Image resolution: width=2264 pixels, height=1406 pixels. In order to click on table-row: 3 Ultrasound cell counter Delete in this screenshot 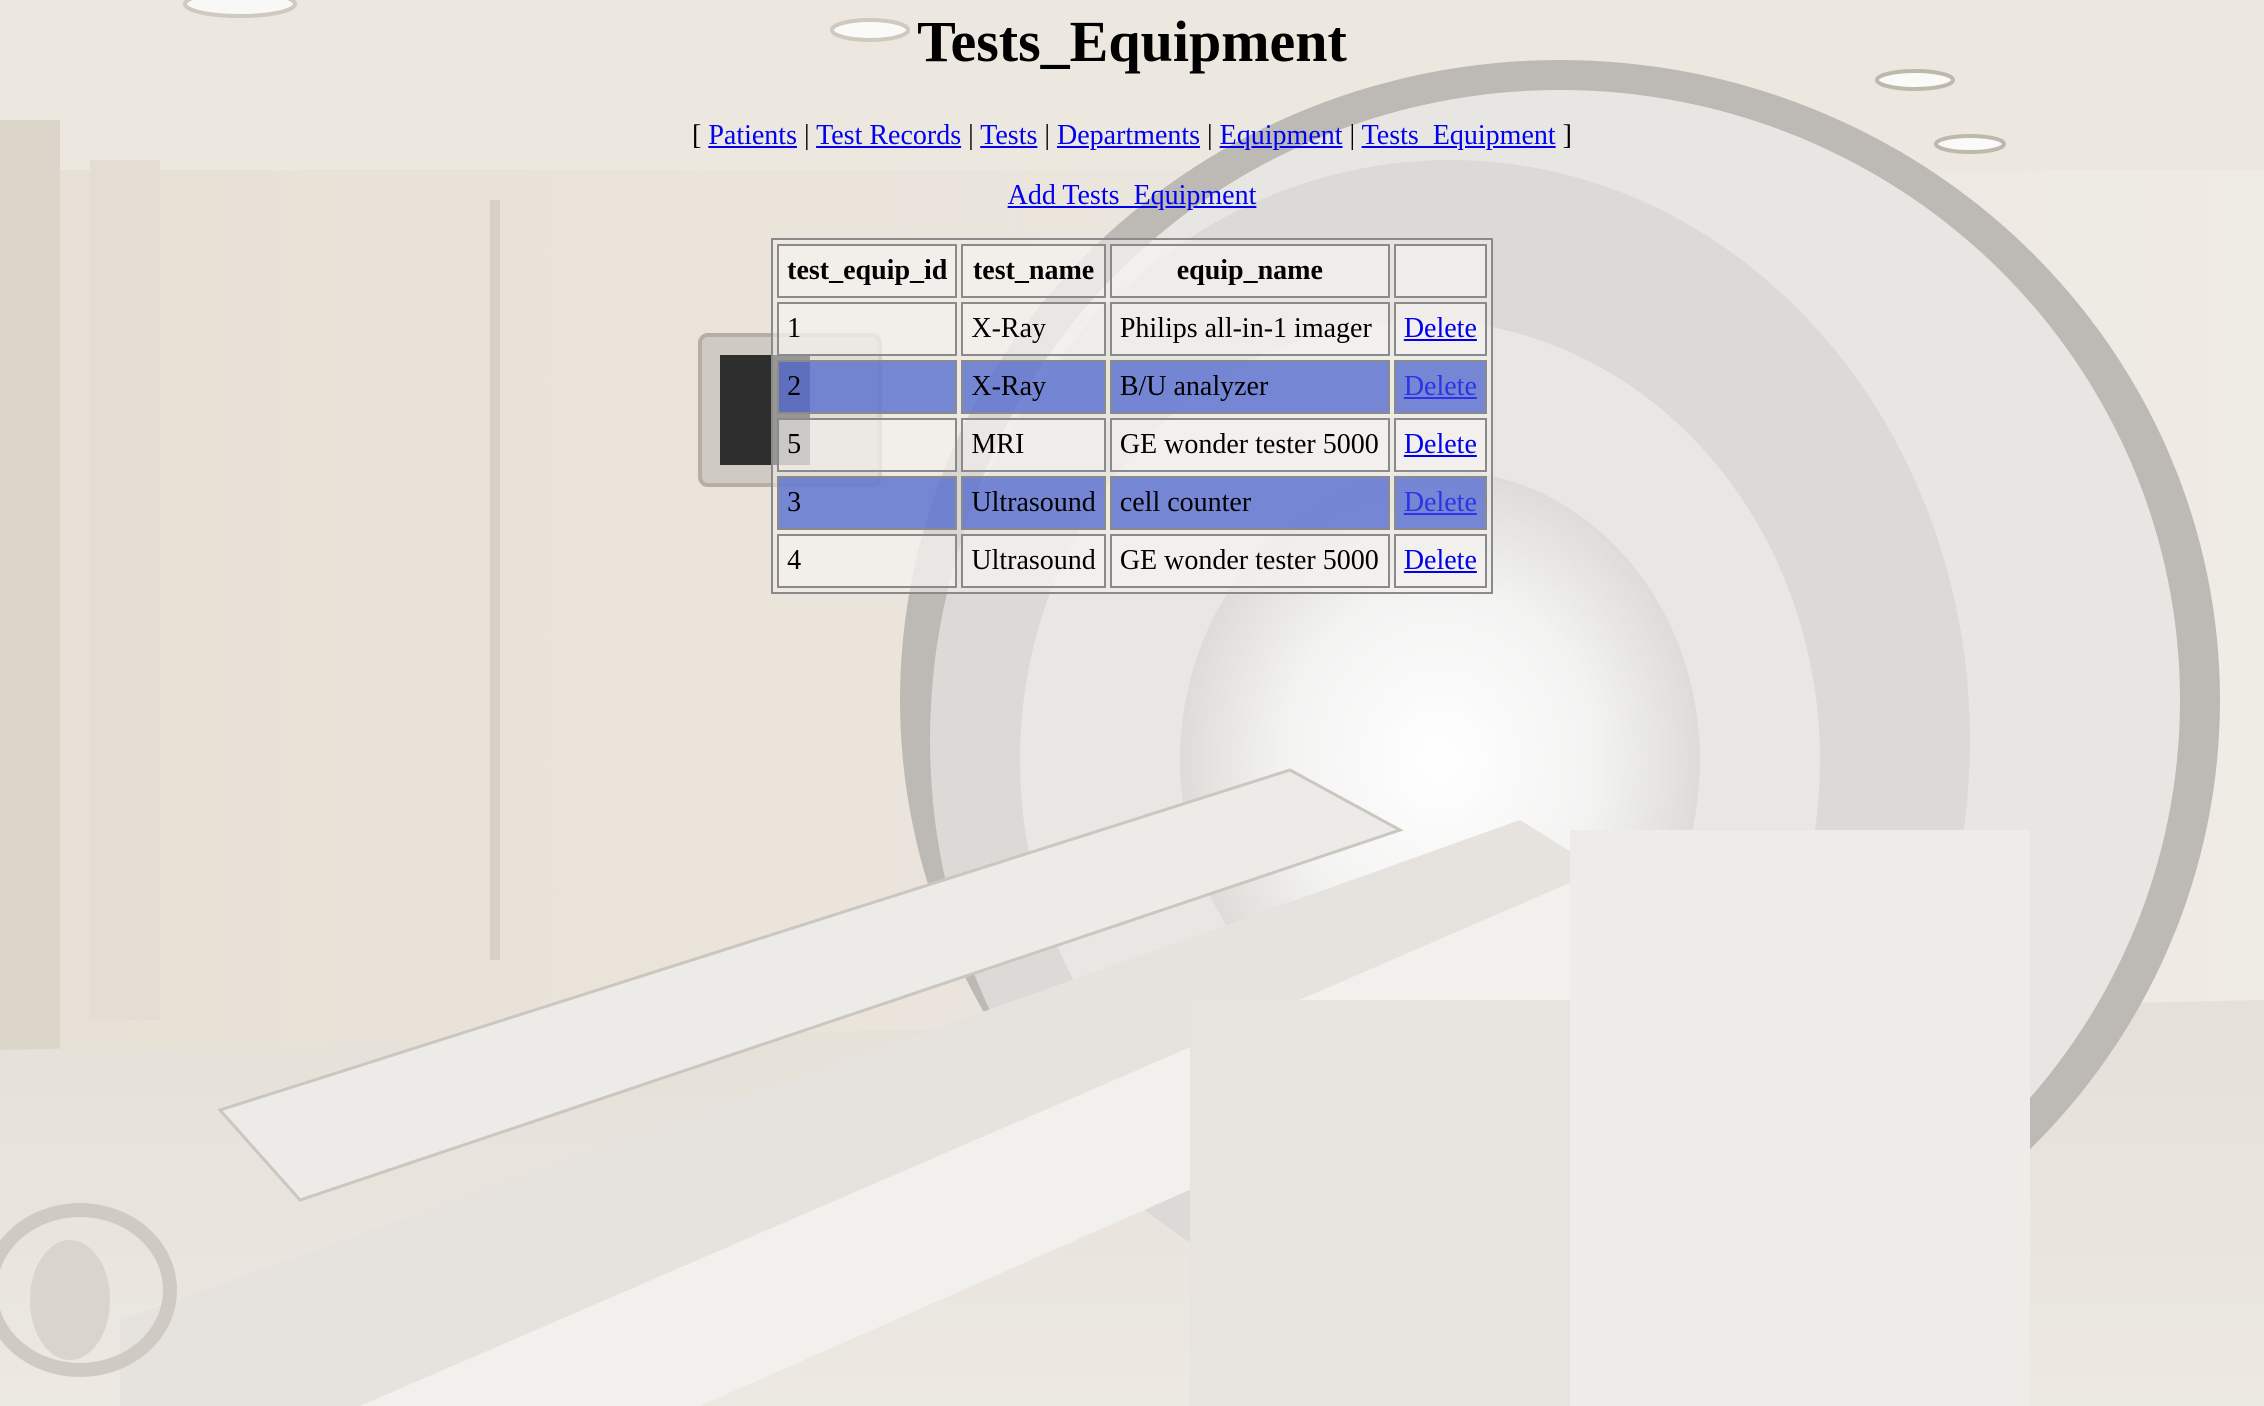, I will do `click(1132, 503)`.